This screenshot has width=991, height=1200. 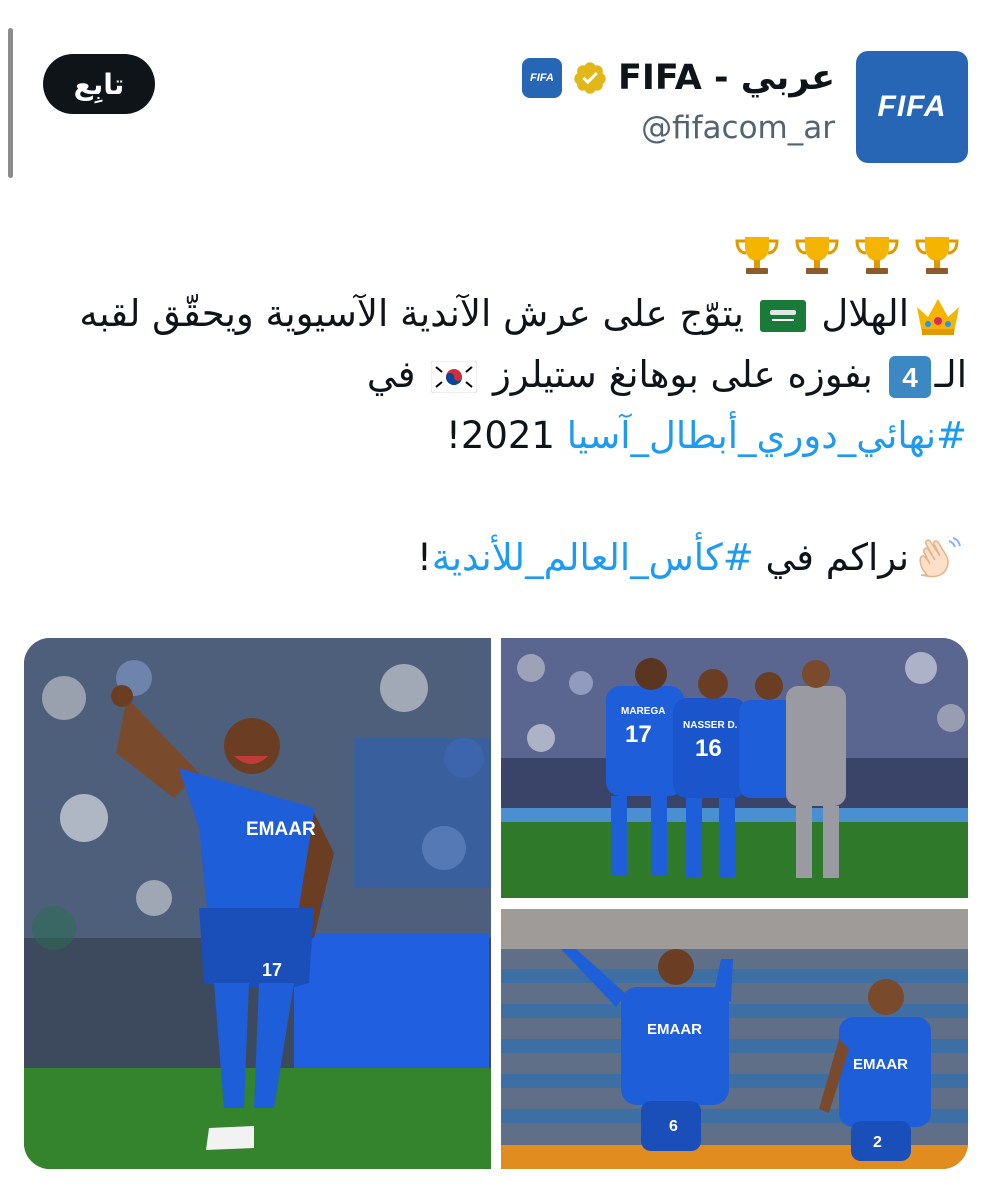 I want to click on jersey-name-text: NASSER D., so click(x=710, y=725).